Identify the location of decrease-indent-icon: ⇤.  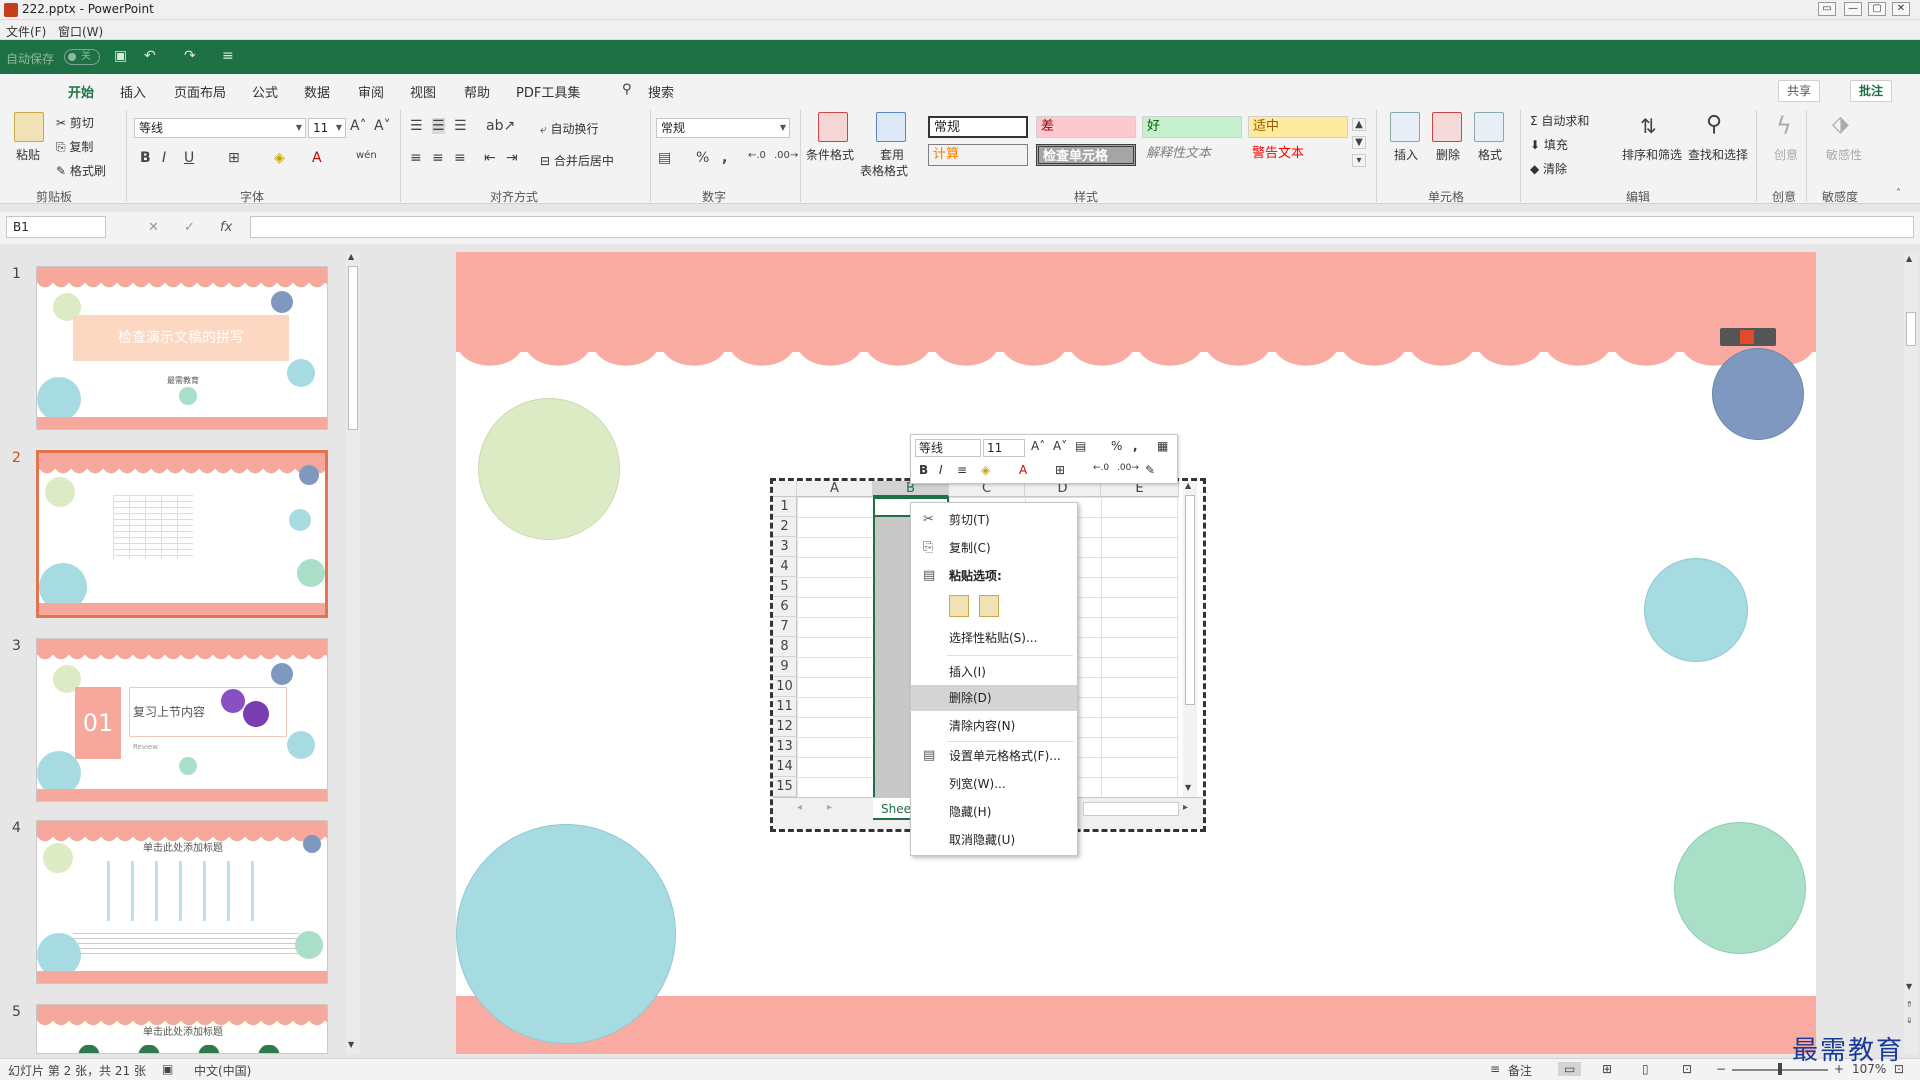
(490, 158).